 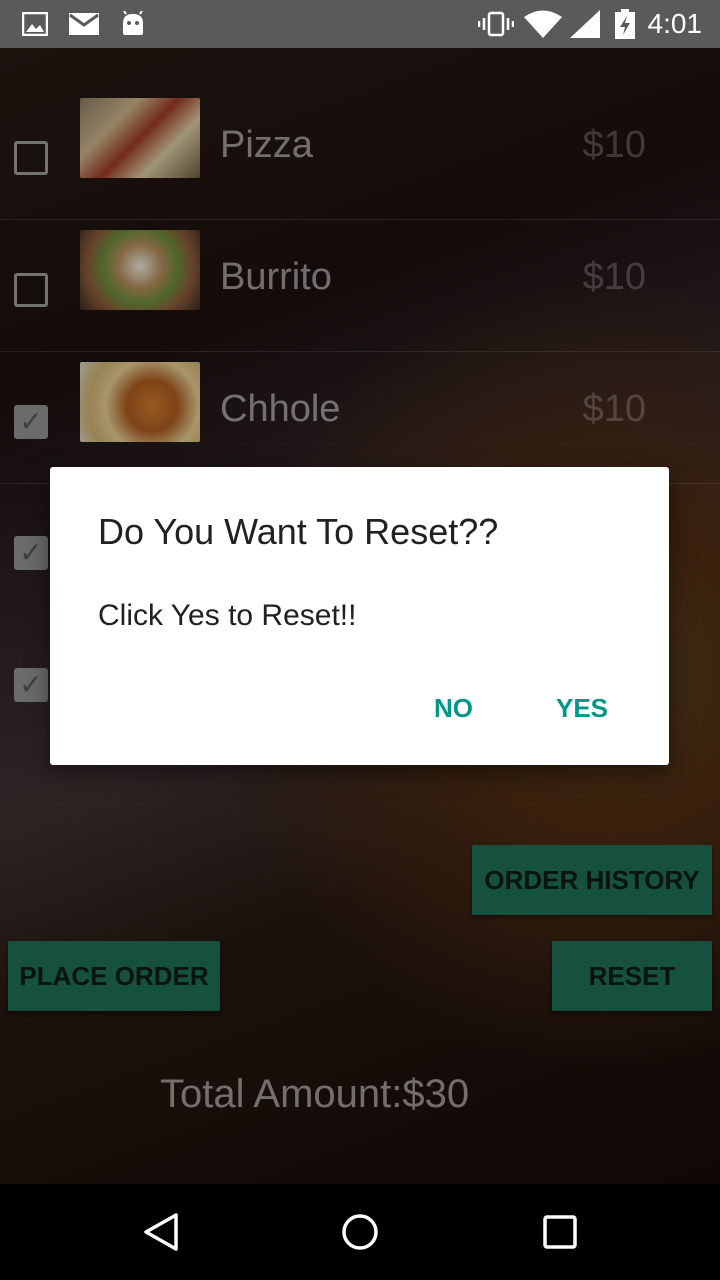 What do you see at coordinates (675, 23) in the screenshot?
I see `clock: 4:01` at bounding box center [675, 23].